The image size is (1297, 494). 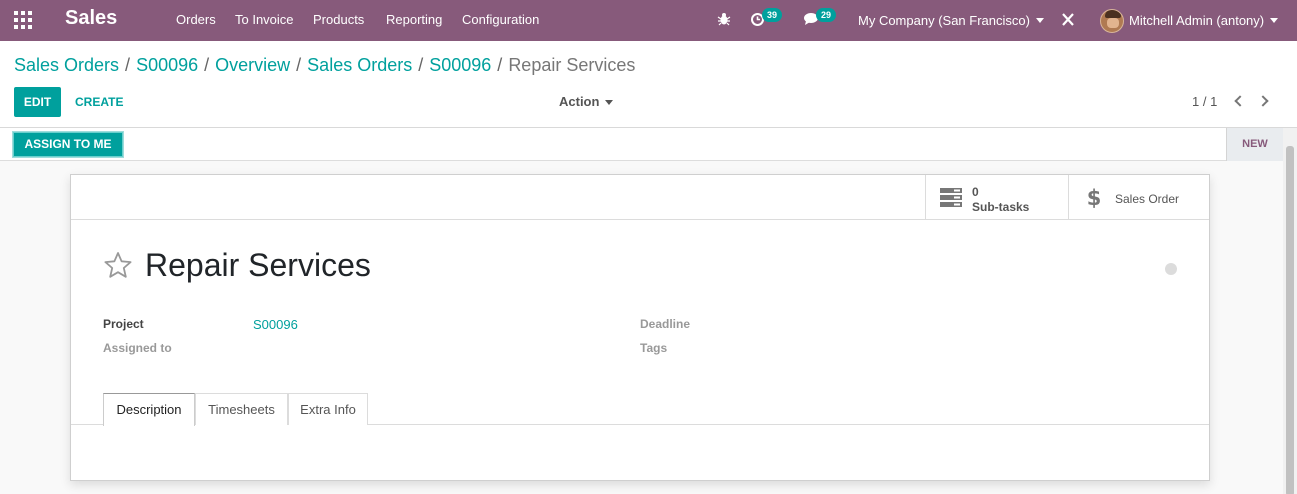 I want to click on subtasks-smart-button: 0 Sub-tasks, so click(x=996, y=197).